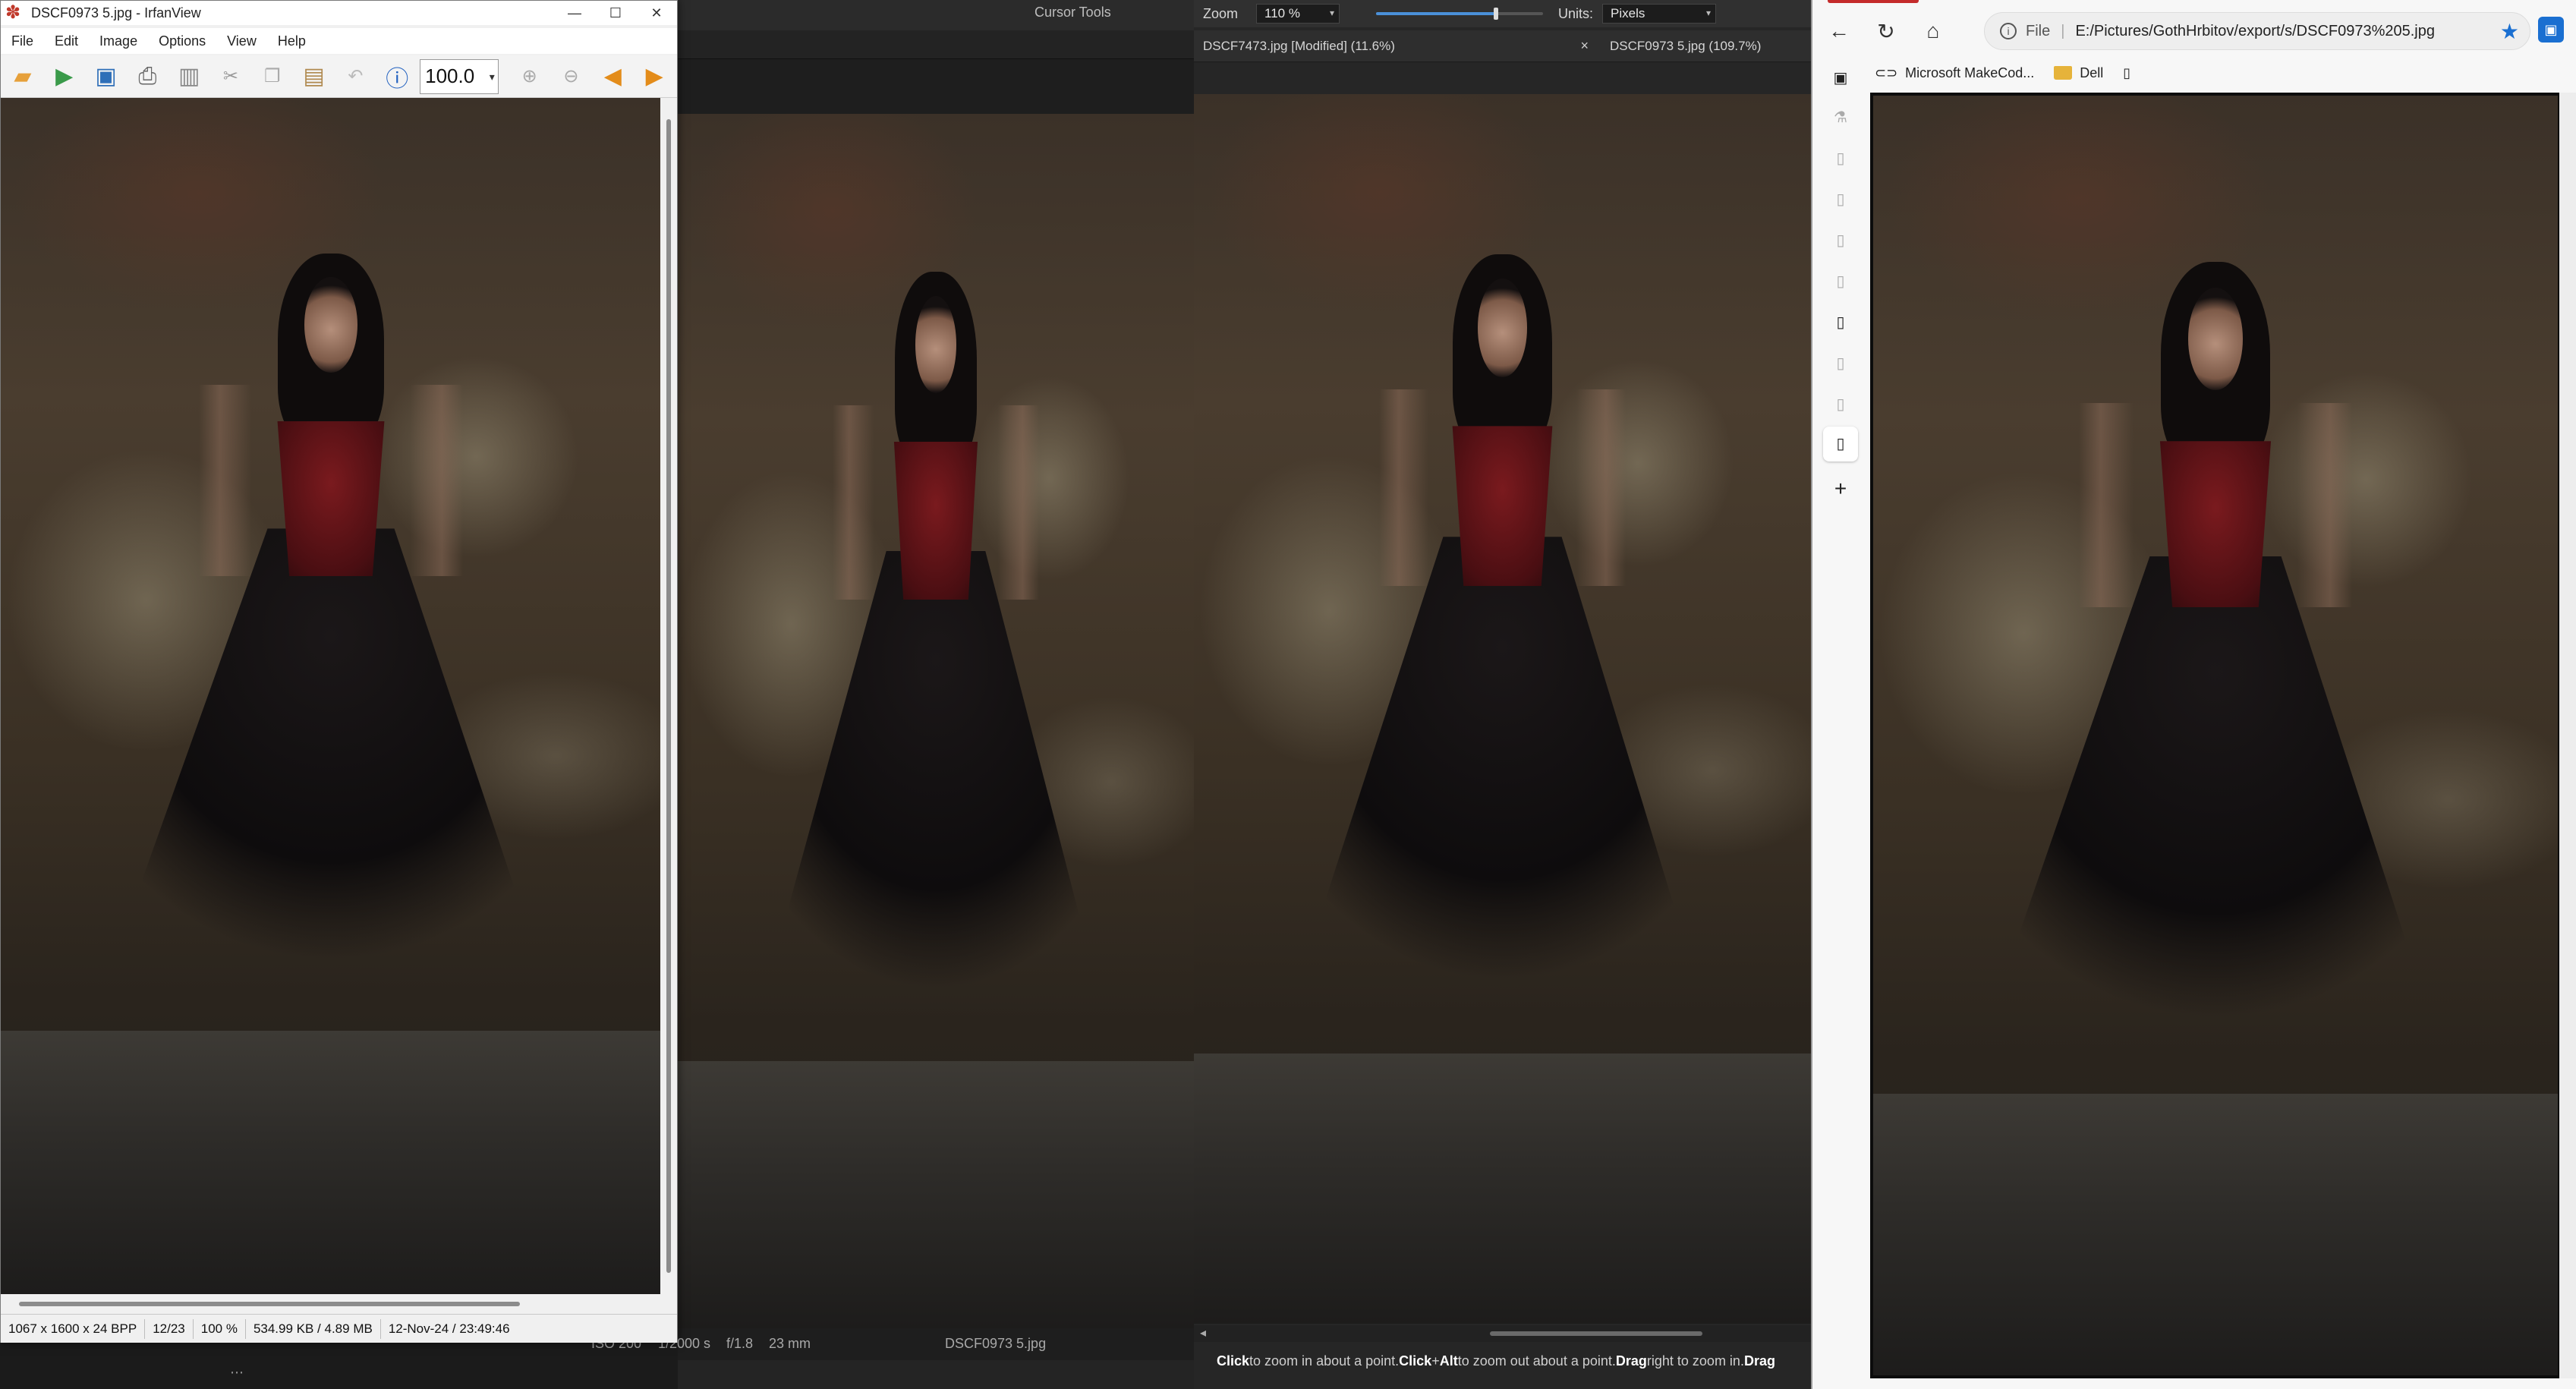  I want to click on bookmark-folder: Dell, so click(2078, 73).